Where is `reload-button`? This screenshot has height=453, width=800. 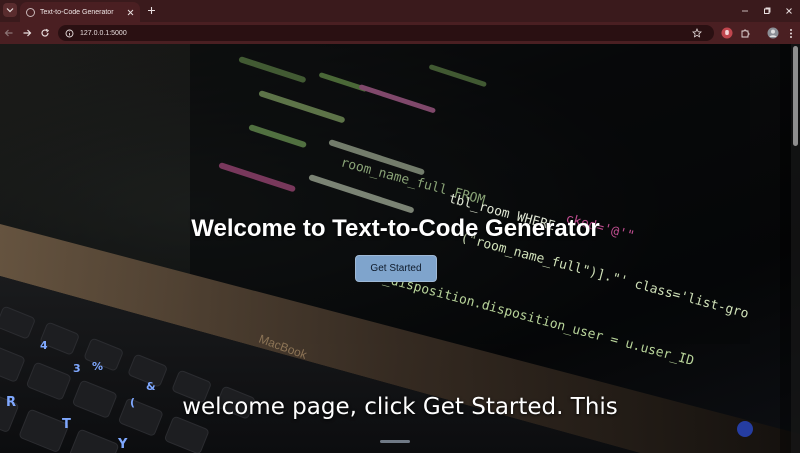
reload-button is located at coordinates (45, 33).